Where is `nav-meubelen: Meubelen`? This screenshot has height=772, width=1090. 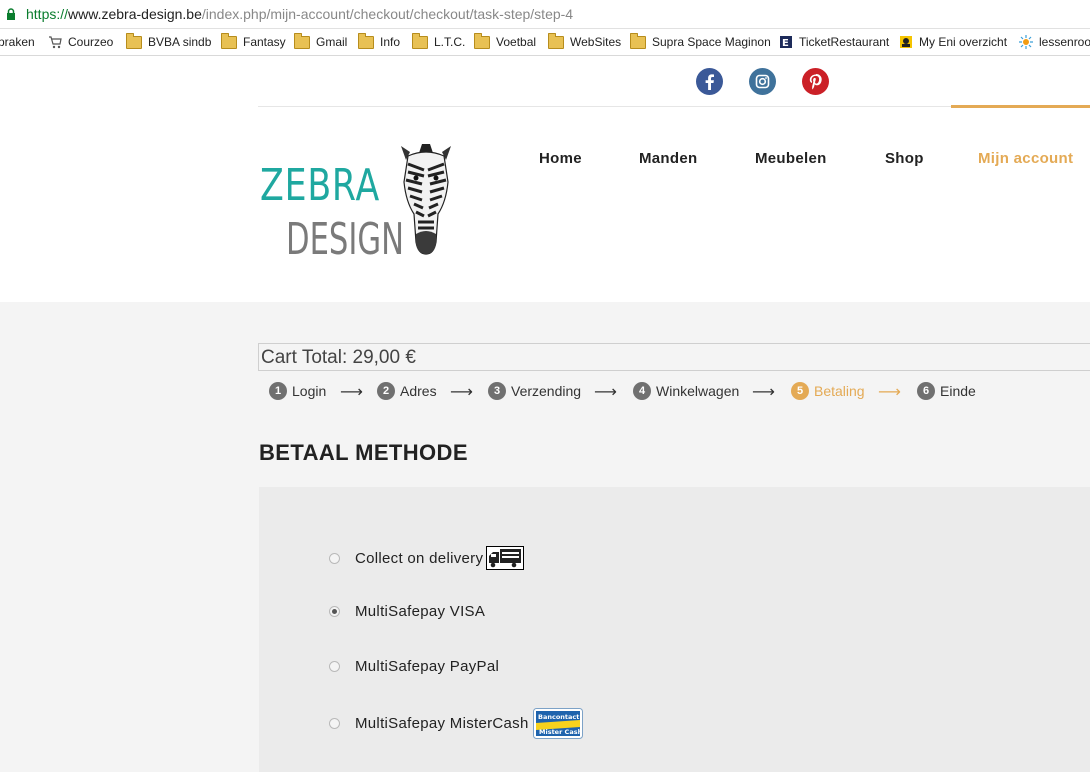
nav-meubelen: Meubelen is located at coordinates (791, 158).